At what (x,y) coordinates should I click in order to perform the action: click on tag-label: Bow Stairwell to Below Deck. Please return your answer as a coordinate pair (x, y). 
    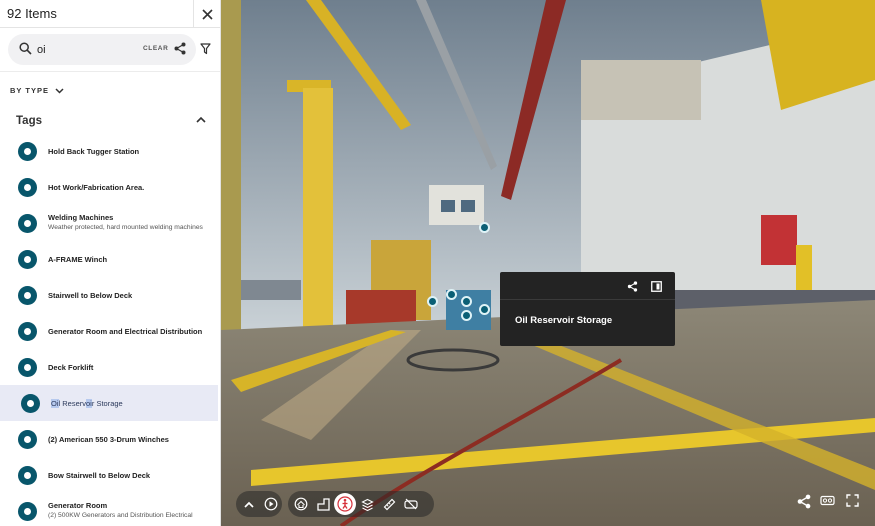
    Looking at the image, I should click on (99, 475).